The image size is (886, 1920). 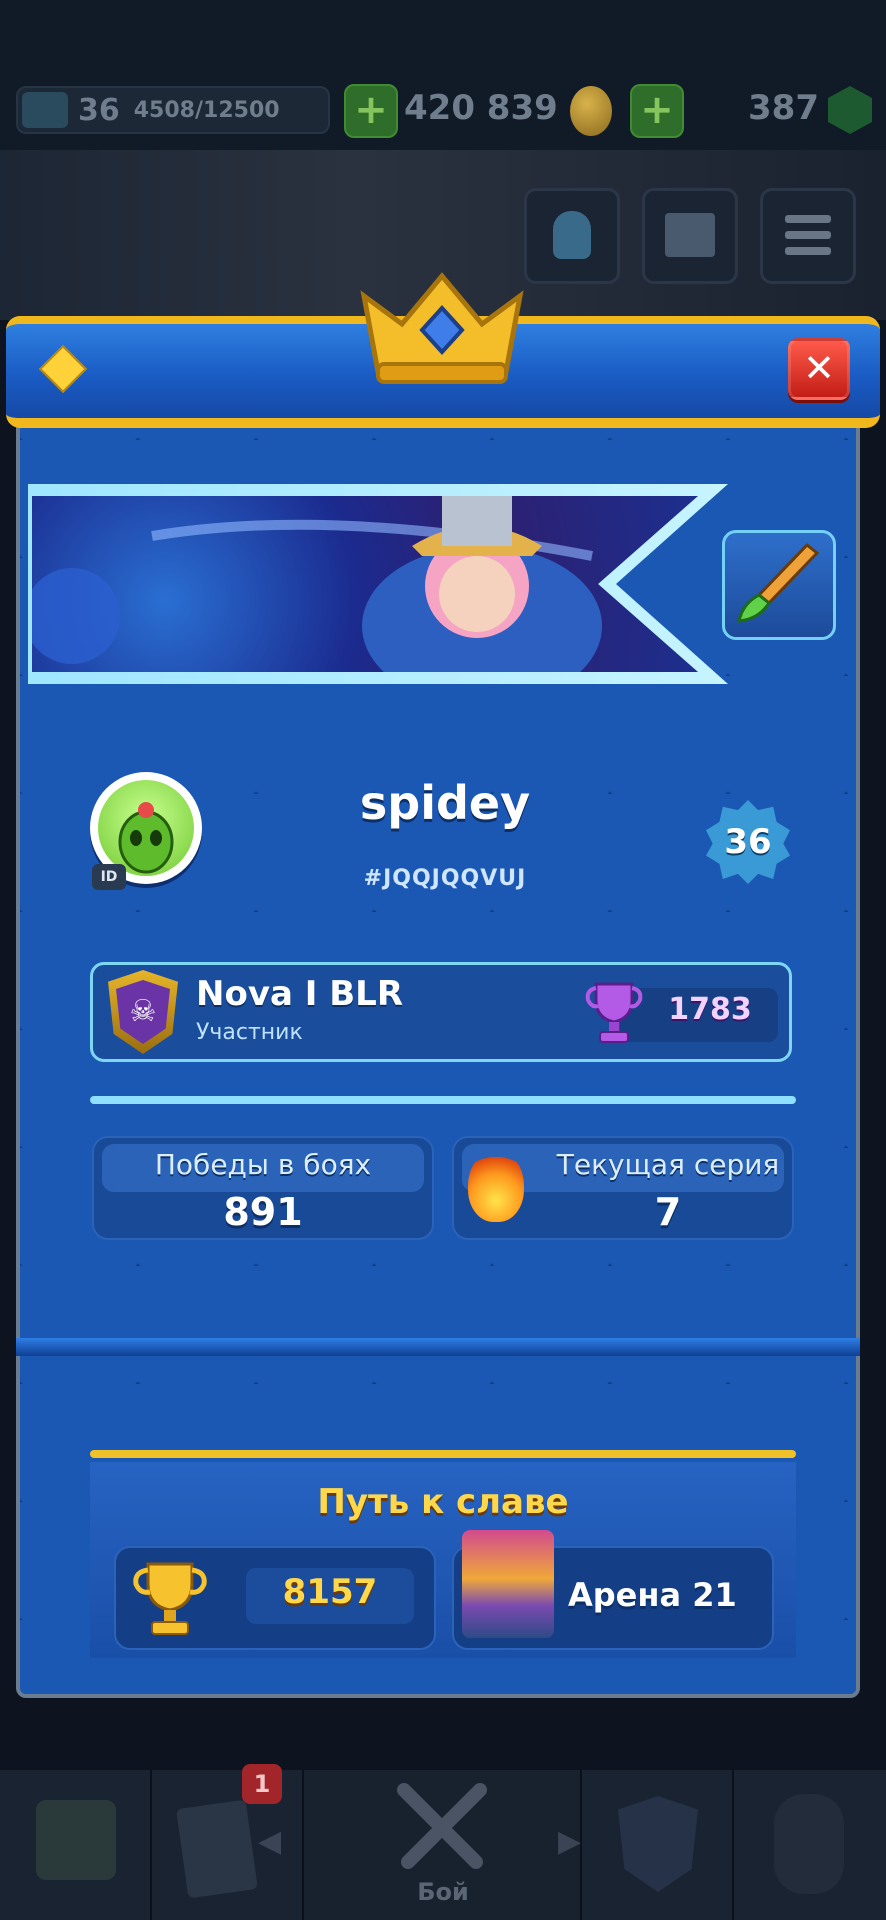 I want to click on battle-label: Бой, so click(x=443, y=1892).